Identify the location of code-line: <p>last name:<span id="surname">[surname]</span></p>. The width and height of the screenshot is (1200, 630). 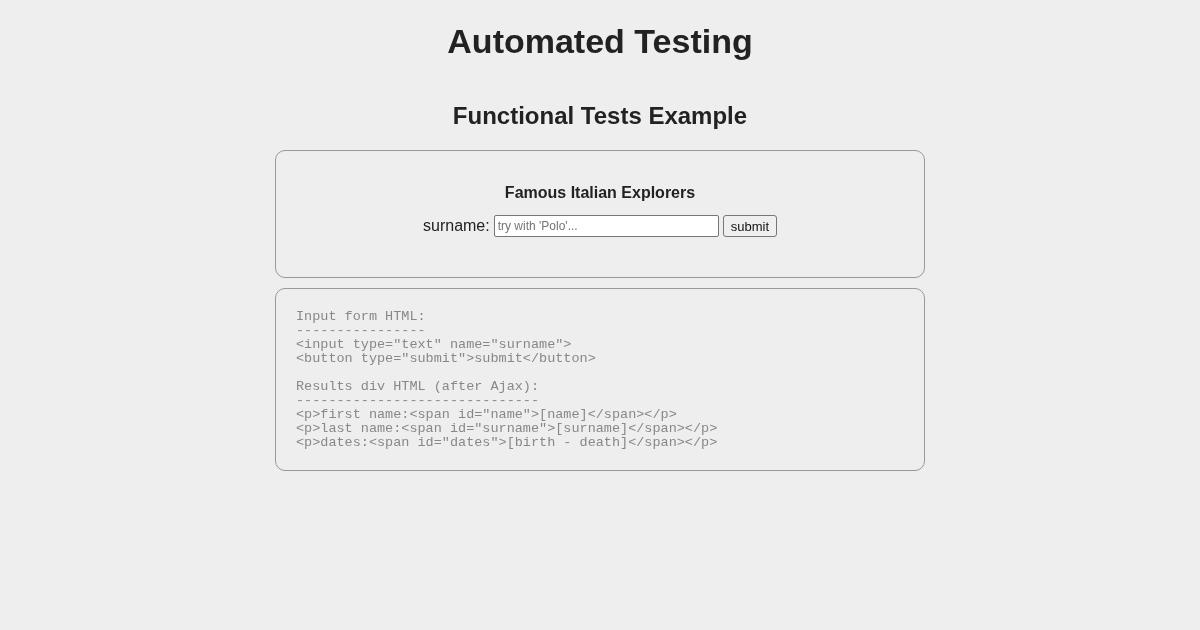
(507, 429).